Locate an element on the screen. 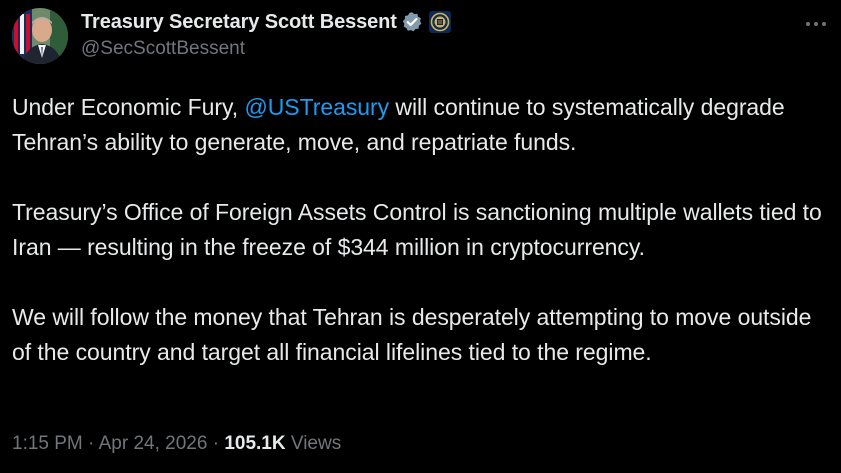 This screenshot has width=841, height=473. tweet-text-segment: Under Economic Fury, is located at coordinates (128, 107).